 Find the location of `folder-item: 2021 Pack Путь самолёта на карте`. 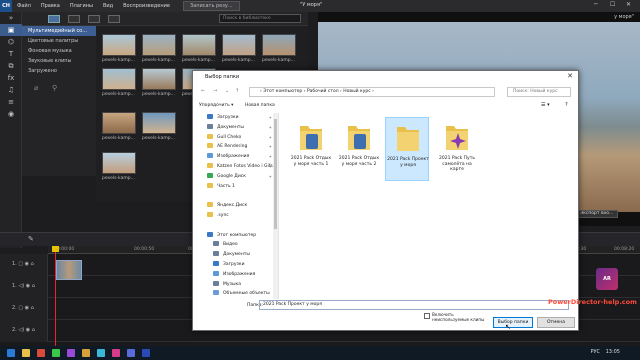

folder-item: 2021 Pack Путь самолёта на карте is located at coordinates (457, 149).